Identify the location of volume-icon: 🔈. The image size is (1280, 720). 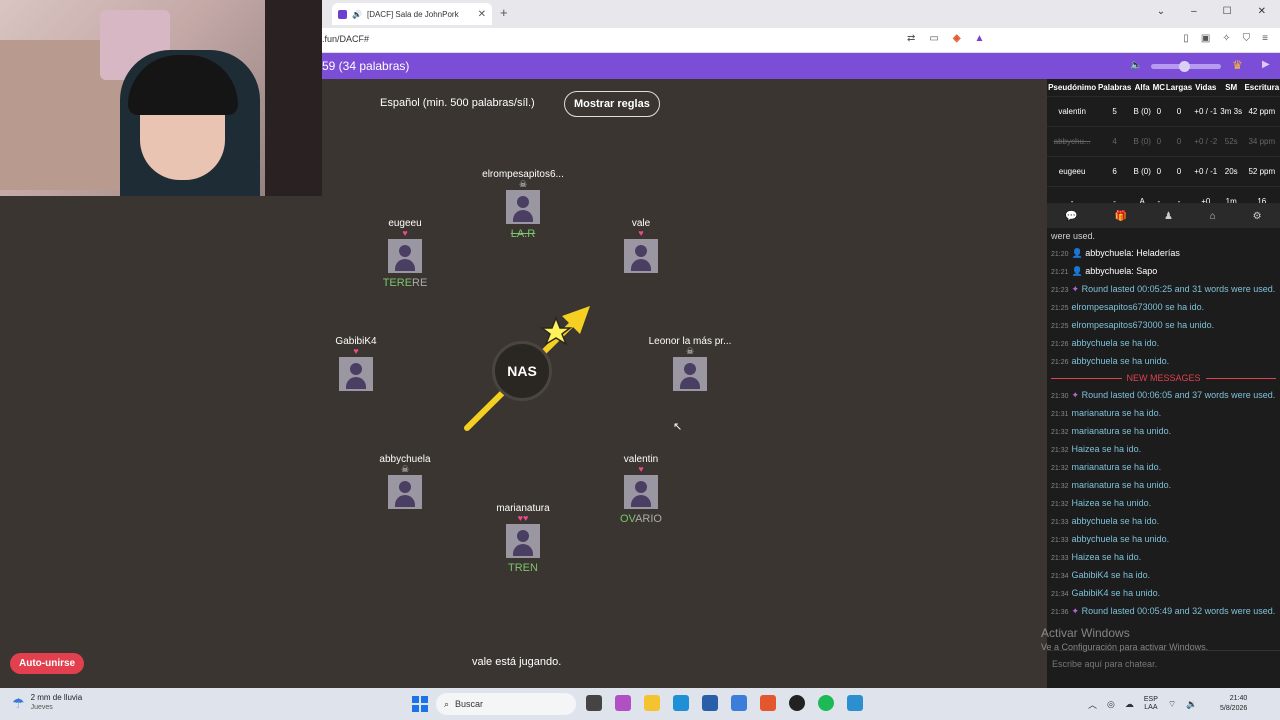
(1136, 65).